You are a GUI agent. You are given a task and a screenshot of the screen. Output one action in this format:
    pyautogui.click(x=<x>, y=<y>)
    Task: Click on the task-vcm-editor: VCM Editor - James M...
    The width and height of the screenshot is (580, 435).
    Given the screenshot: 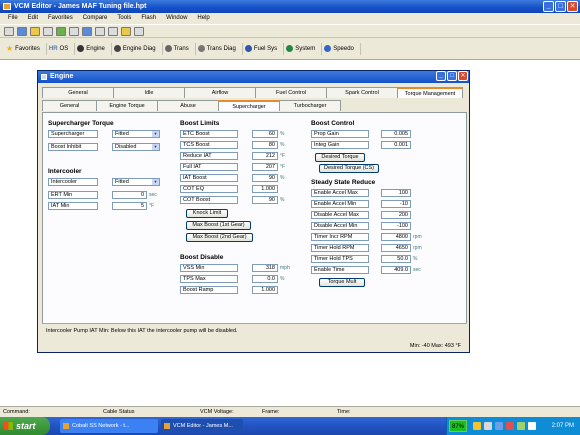 What is the action you would take?
    pyautogui.click(x=202, y=426)
    